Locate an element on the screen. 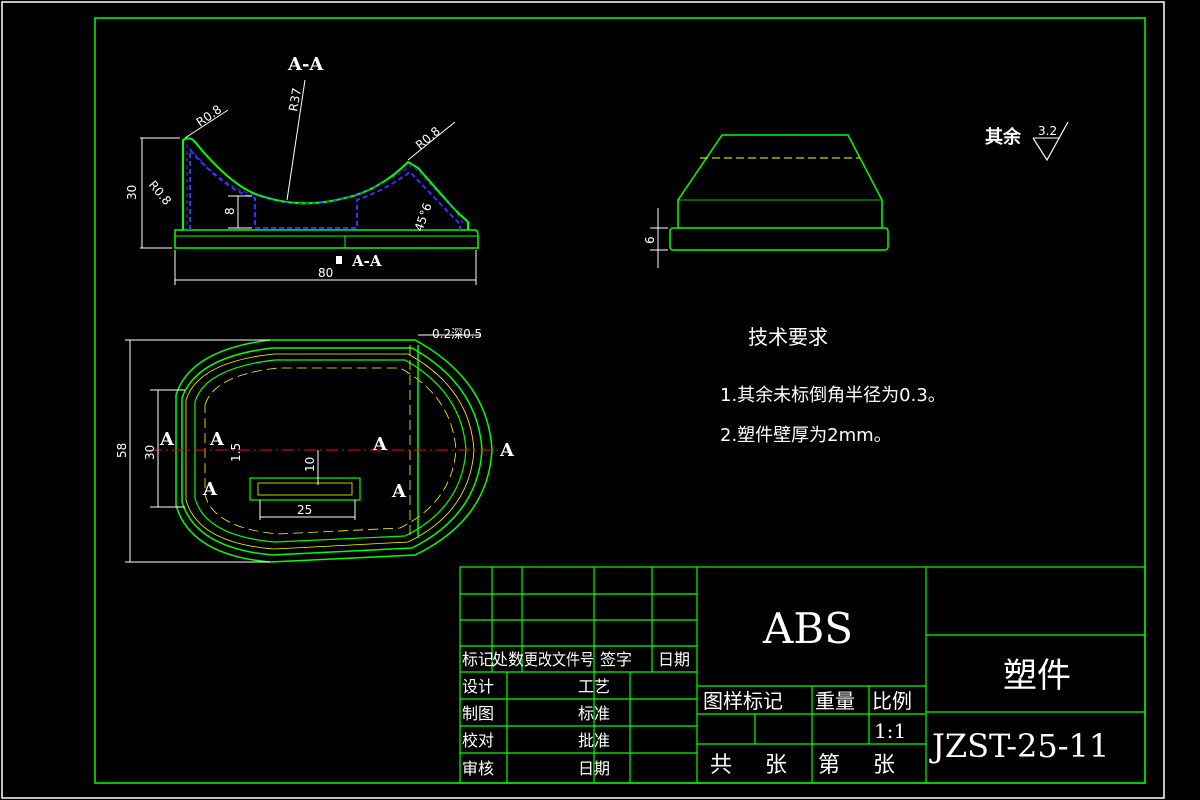 This screenshot has height=800, width=1200. left-row-2: 制图 is located at coordinates (478, 713).